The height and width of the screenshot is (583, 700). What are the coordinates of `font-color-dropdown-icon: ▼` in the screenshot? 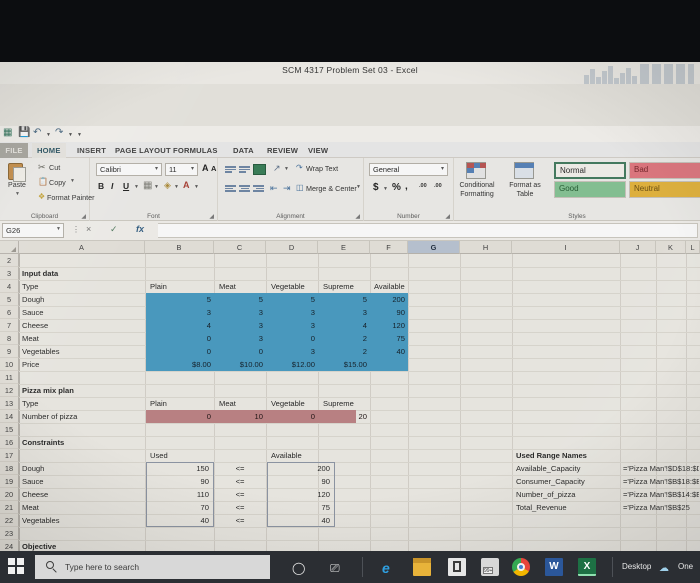 It's located at (196, 187).